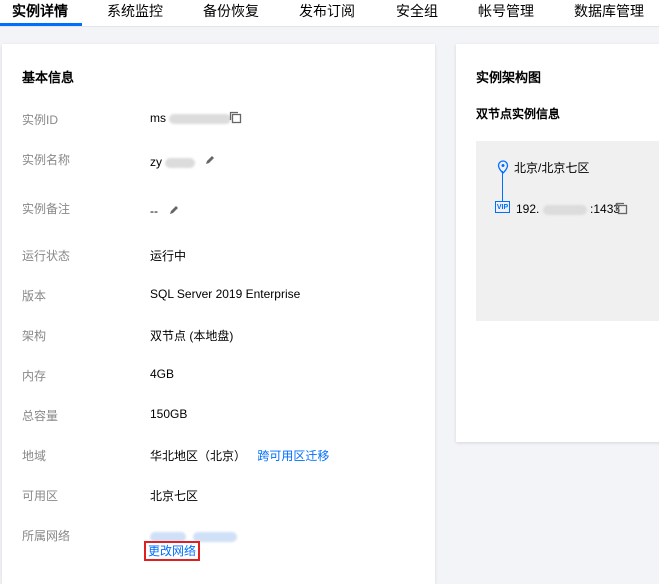  What do you see at coordinates (40, 496) in the screenshot?
I see `zone-label: 可用区` at bounding box center [40, 496].